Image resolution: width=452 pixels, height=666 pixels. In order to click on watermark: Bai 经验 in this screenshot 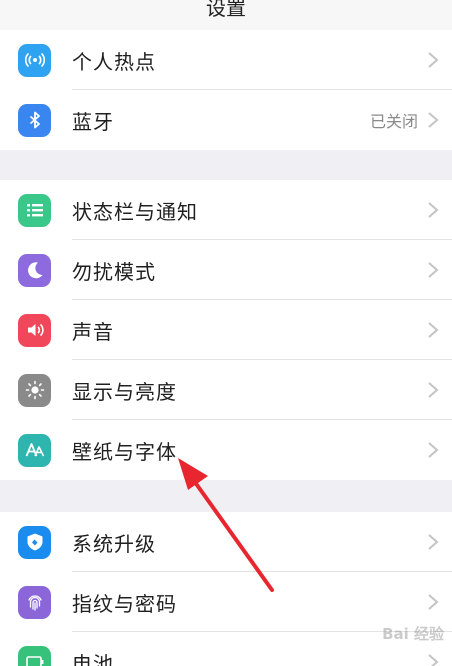, I will do `click(413, 634)`.